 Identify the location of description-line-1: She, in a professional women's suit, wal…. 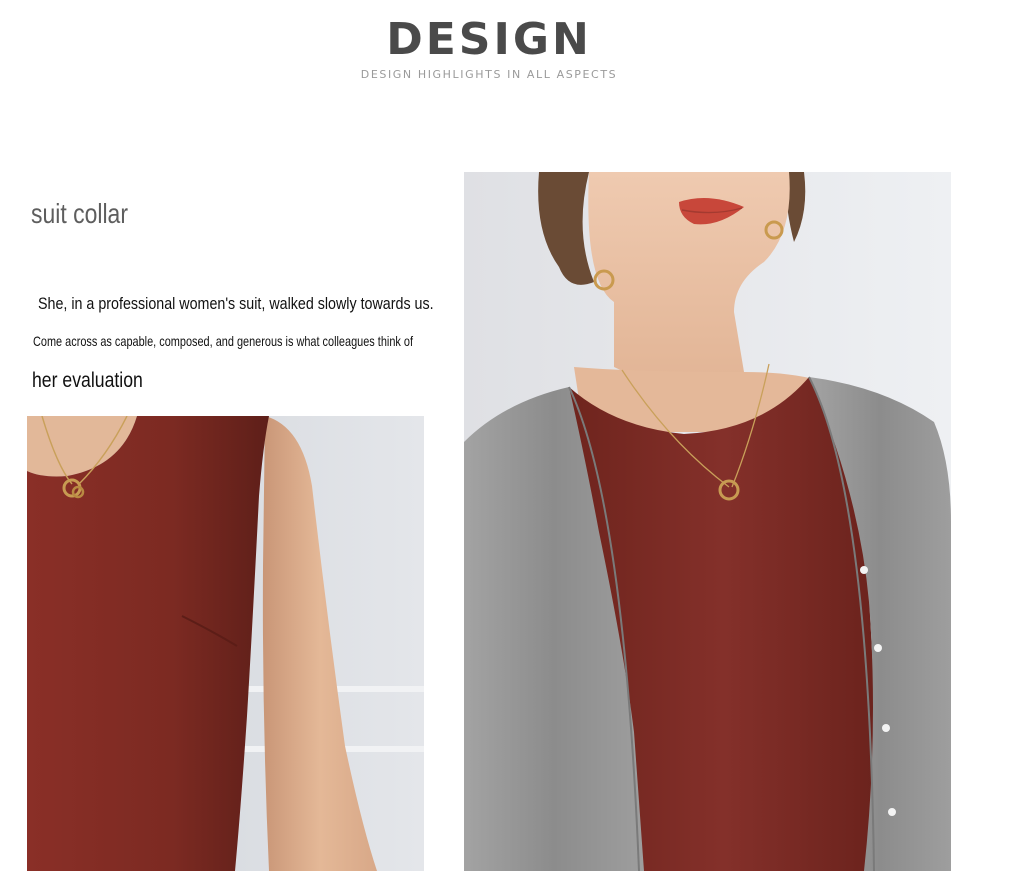
(236, 303).